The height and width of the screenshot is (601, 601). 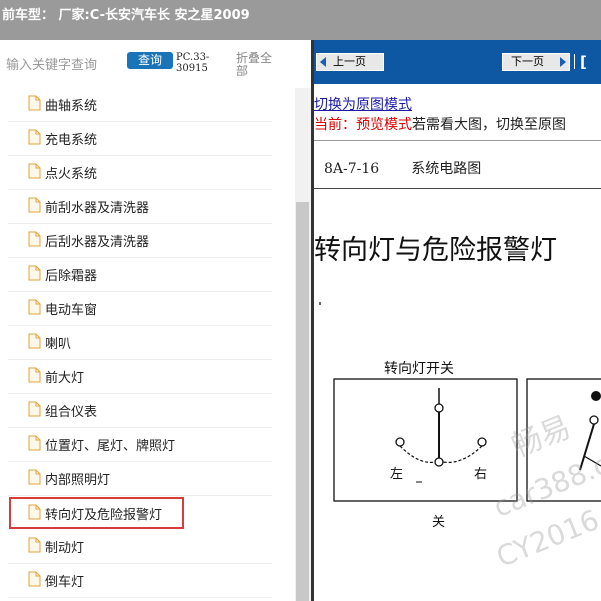 What do you see at coordinates (457, 140) in the screenshot?
I see `document-border` at bounding box center [457, 140].